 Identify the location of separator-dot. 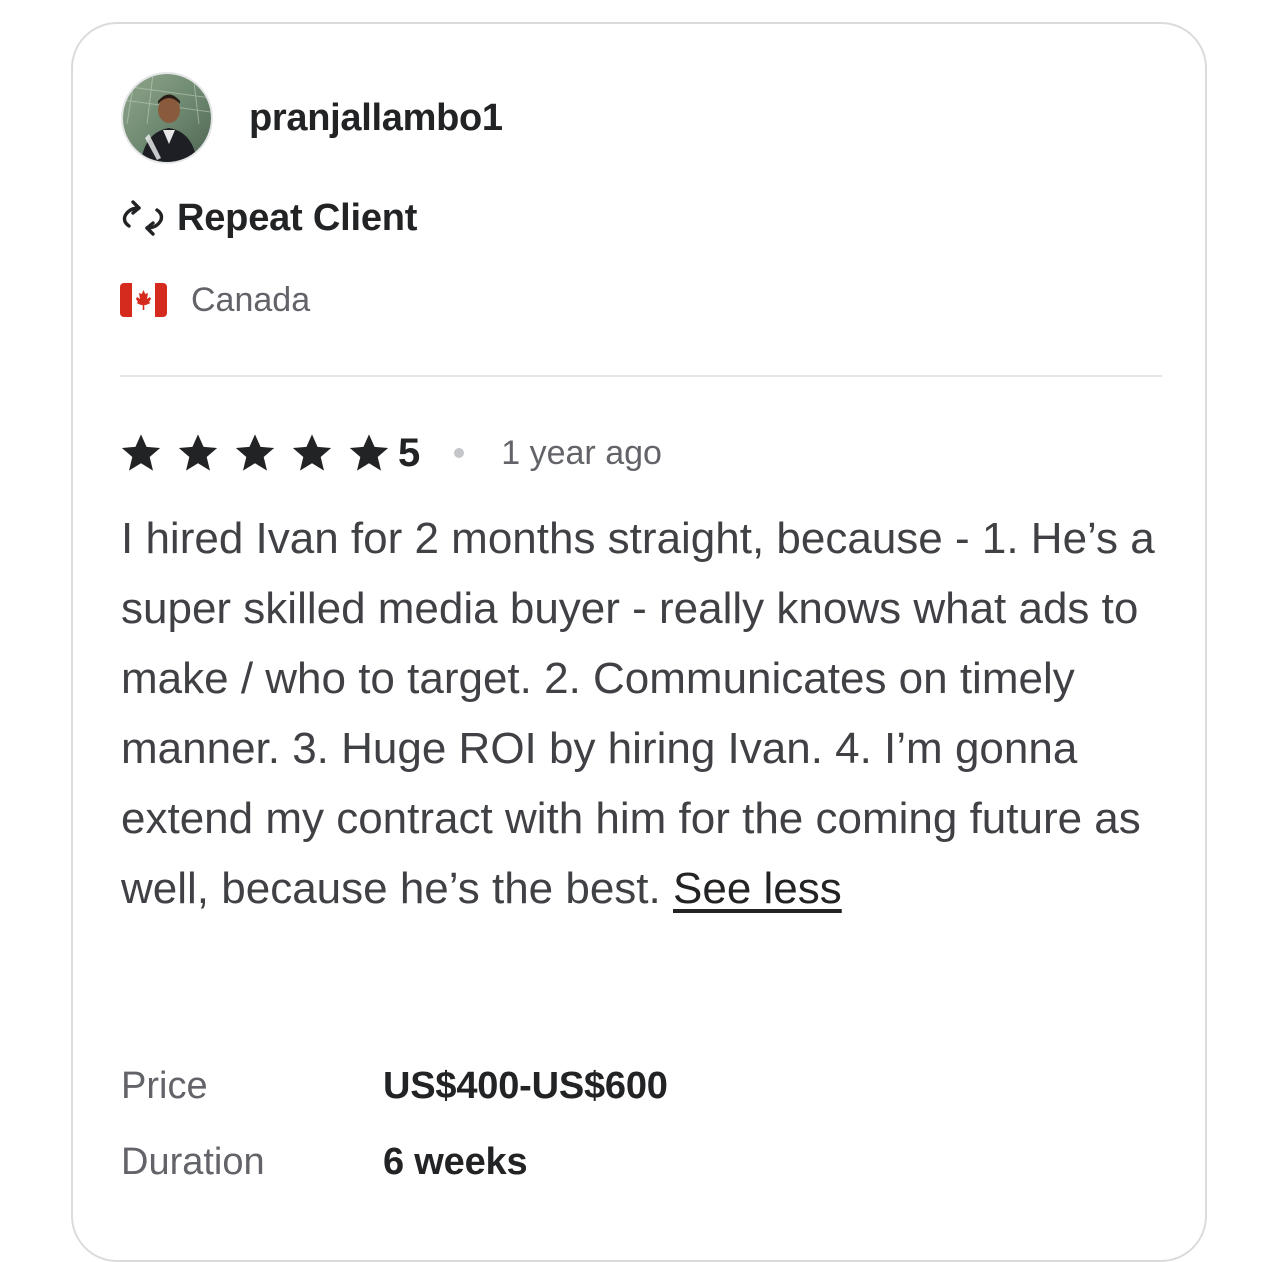
(459, 453).